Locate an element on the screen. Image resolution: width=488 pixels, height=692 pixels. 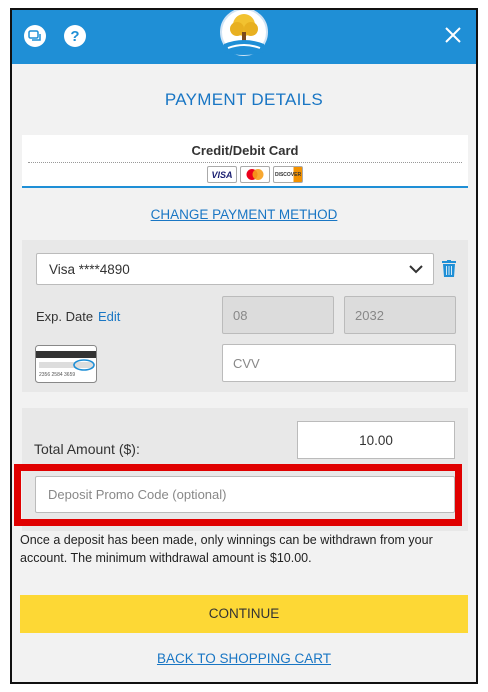
saved-card-select: Visa ****4890 is located at coordinates (235, 269).